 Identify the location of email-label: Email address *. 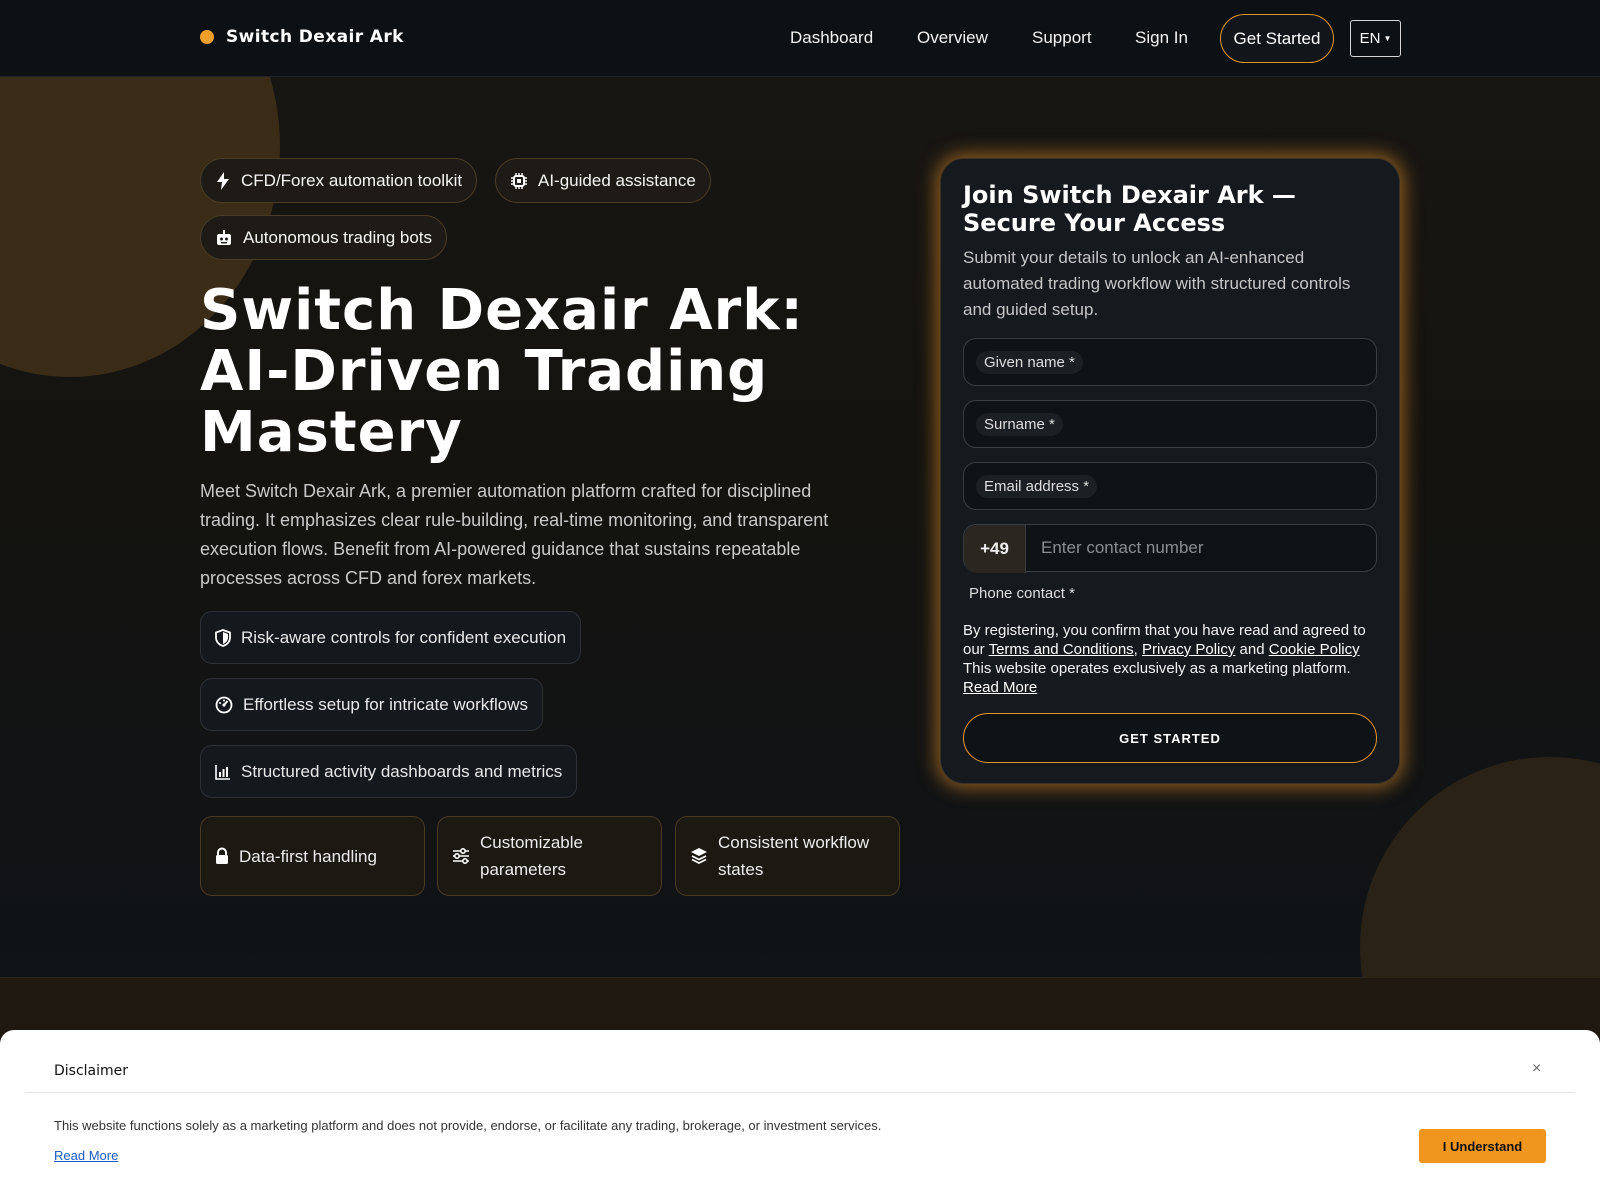
(1037, 486).